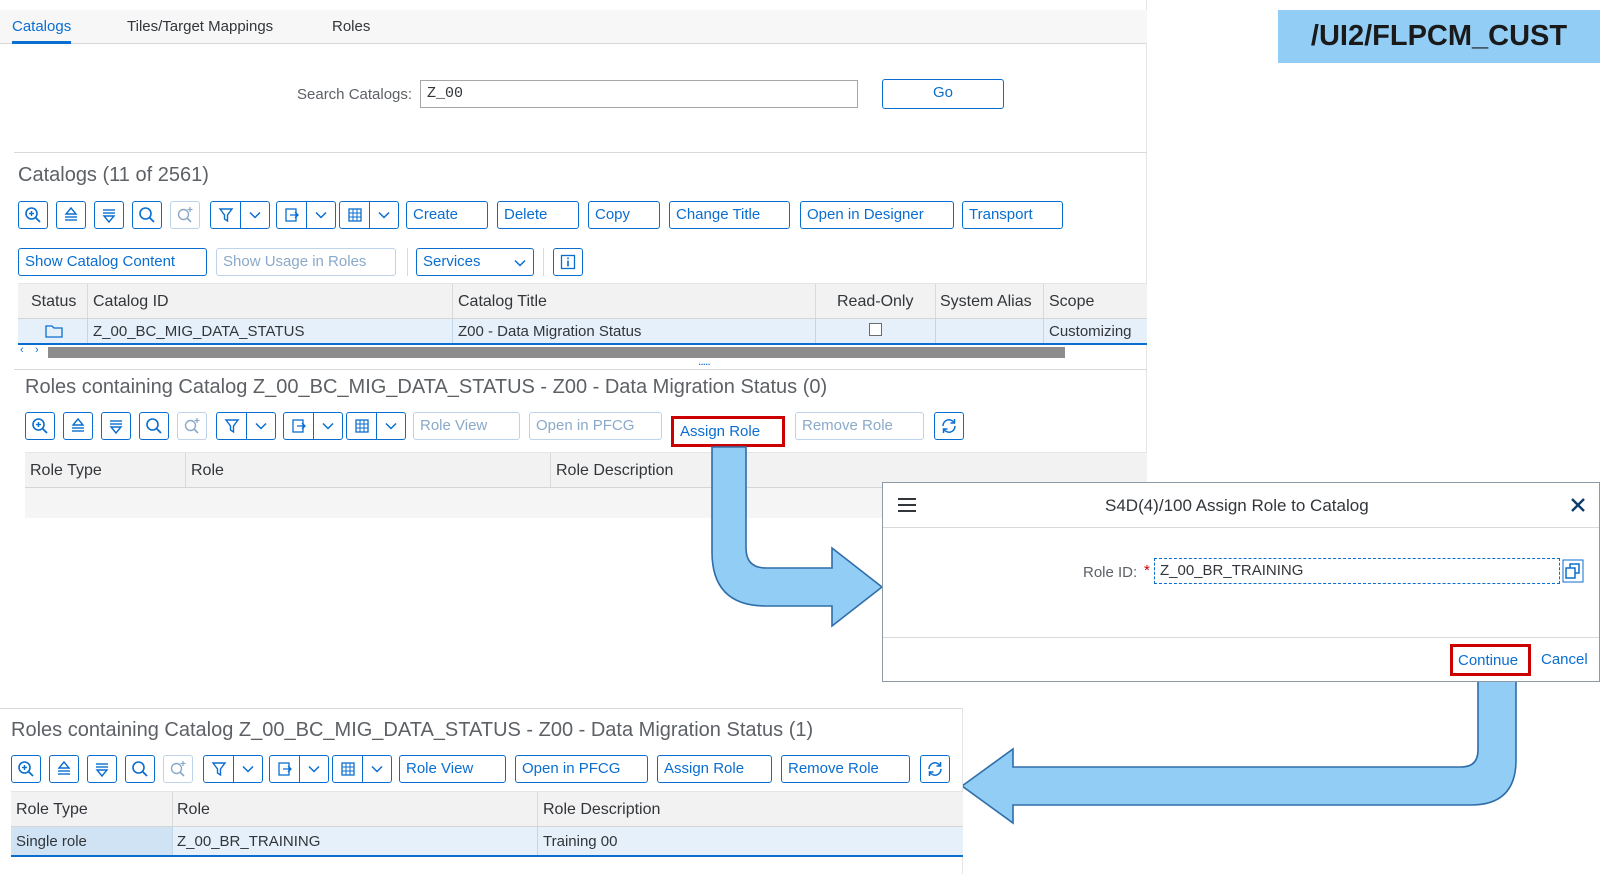 This screenshot has width=1600, height=874. I want to click on menu-icon, so click(907, 505).